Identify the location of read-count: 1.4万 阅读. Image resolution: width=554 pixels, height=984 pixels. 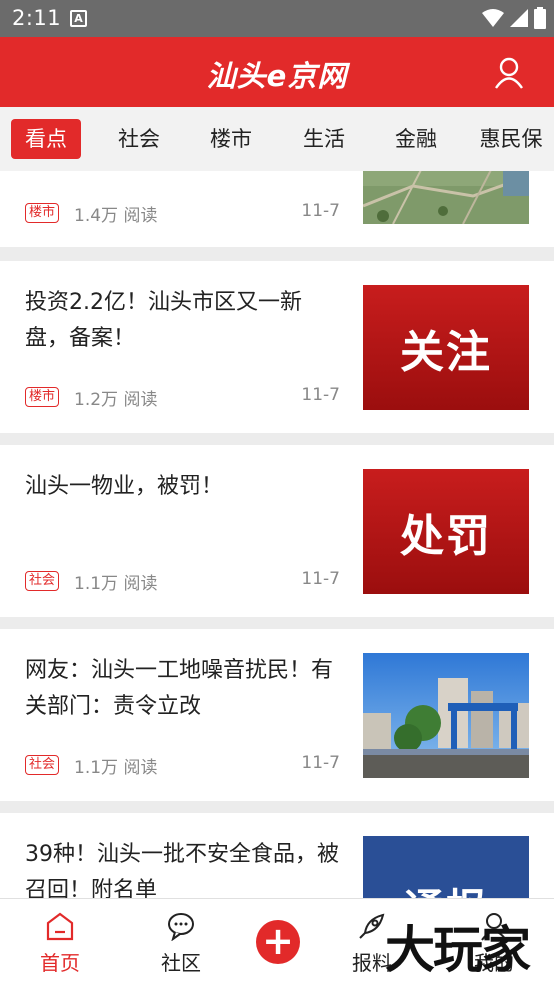
(116, 216).